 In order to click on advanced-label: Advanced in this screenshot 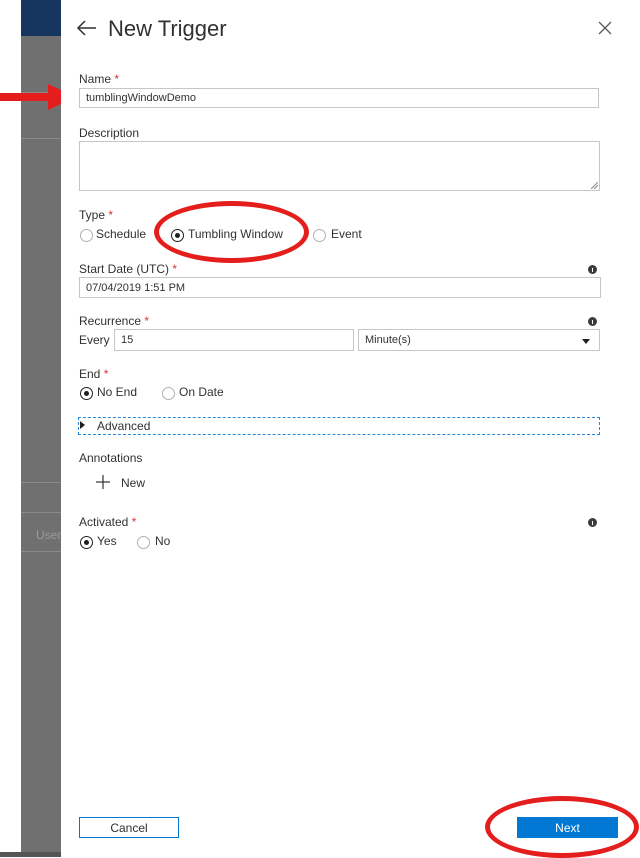, I will do `click(124, 426)`.